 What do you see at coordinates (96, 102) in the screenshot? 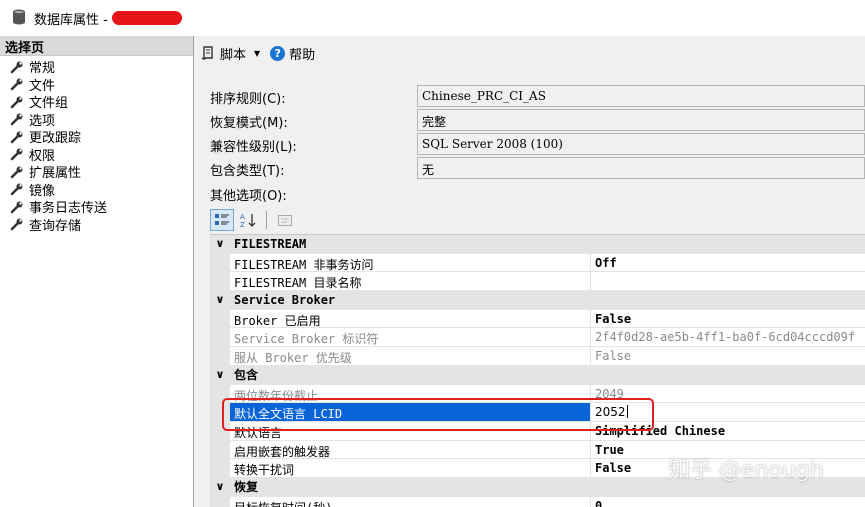
I see `sidebar-item-filegroups: 文件组` at bounding box center [96, 102].